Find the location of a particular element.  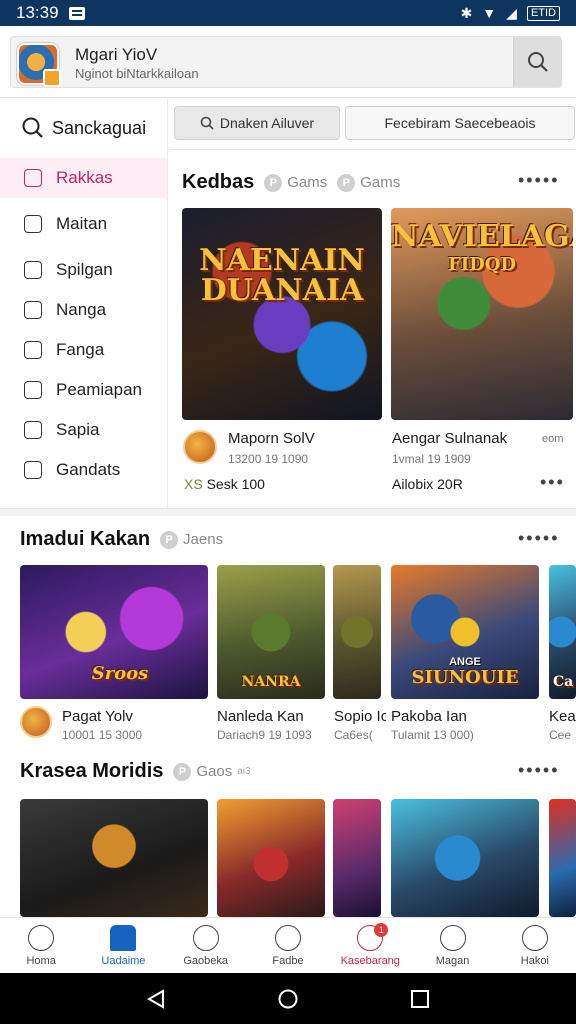

game-card-9-image is located at coordinates (271, 858).